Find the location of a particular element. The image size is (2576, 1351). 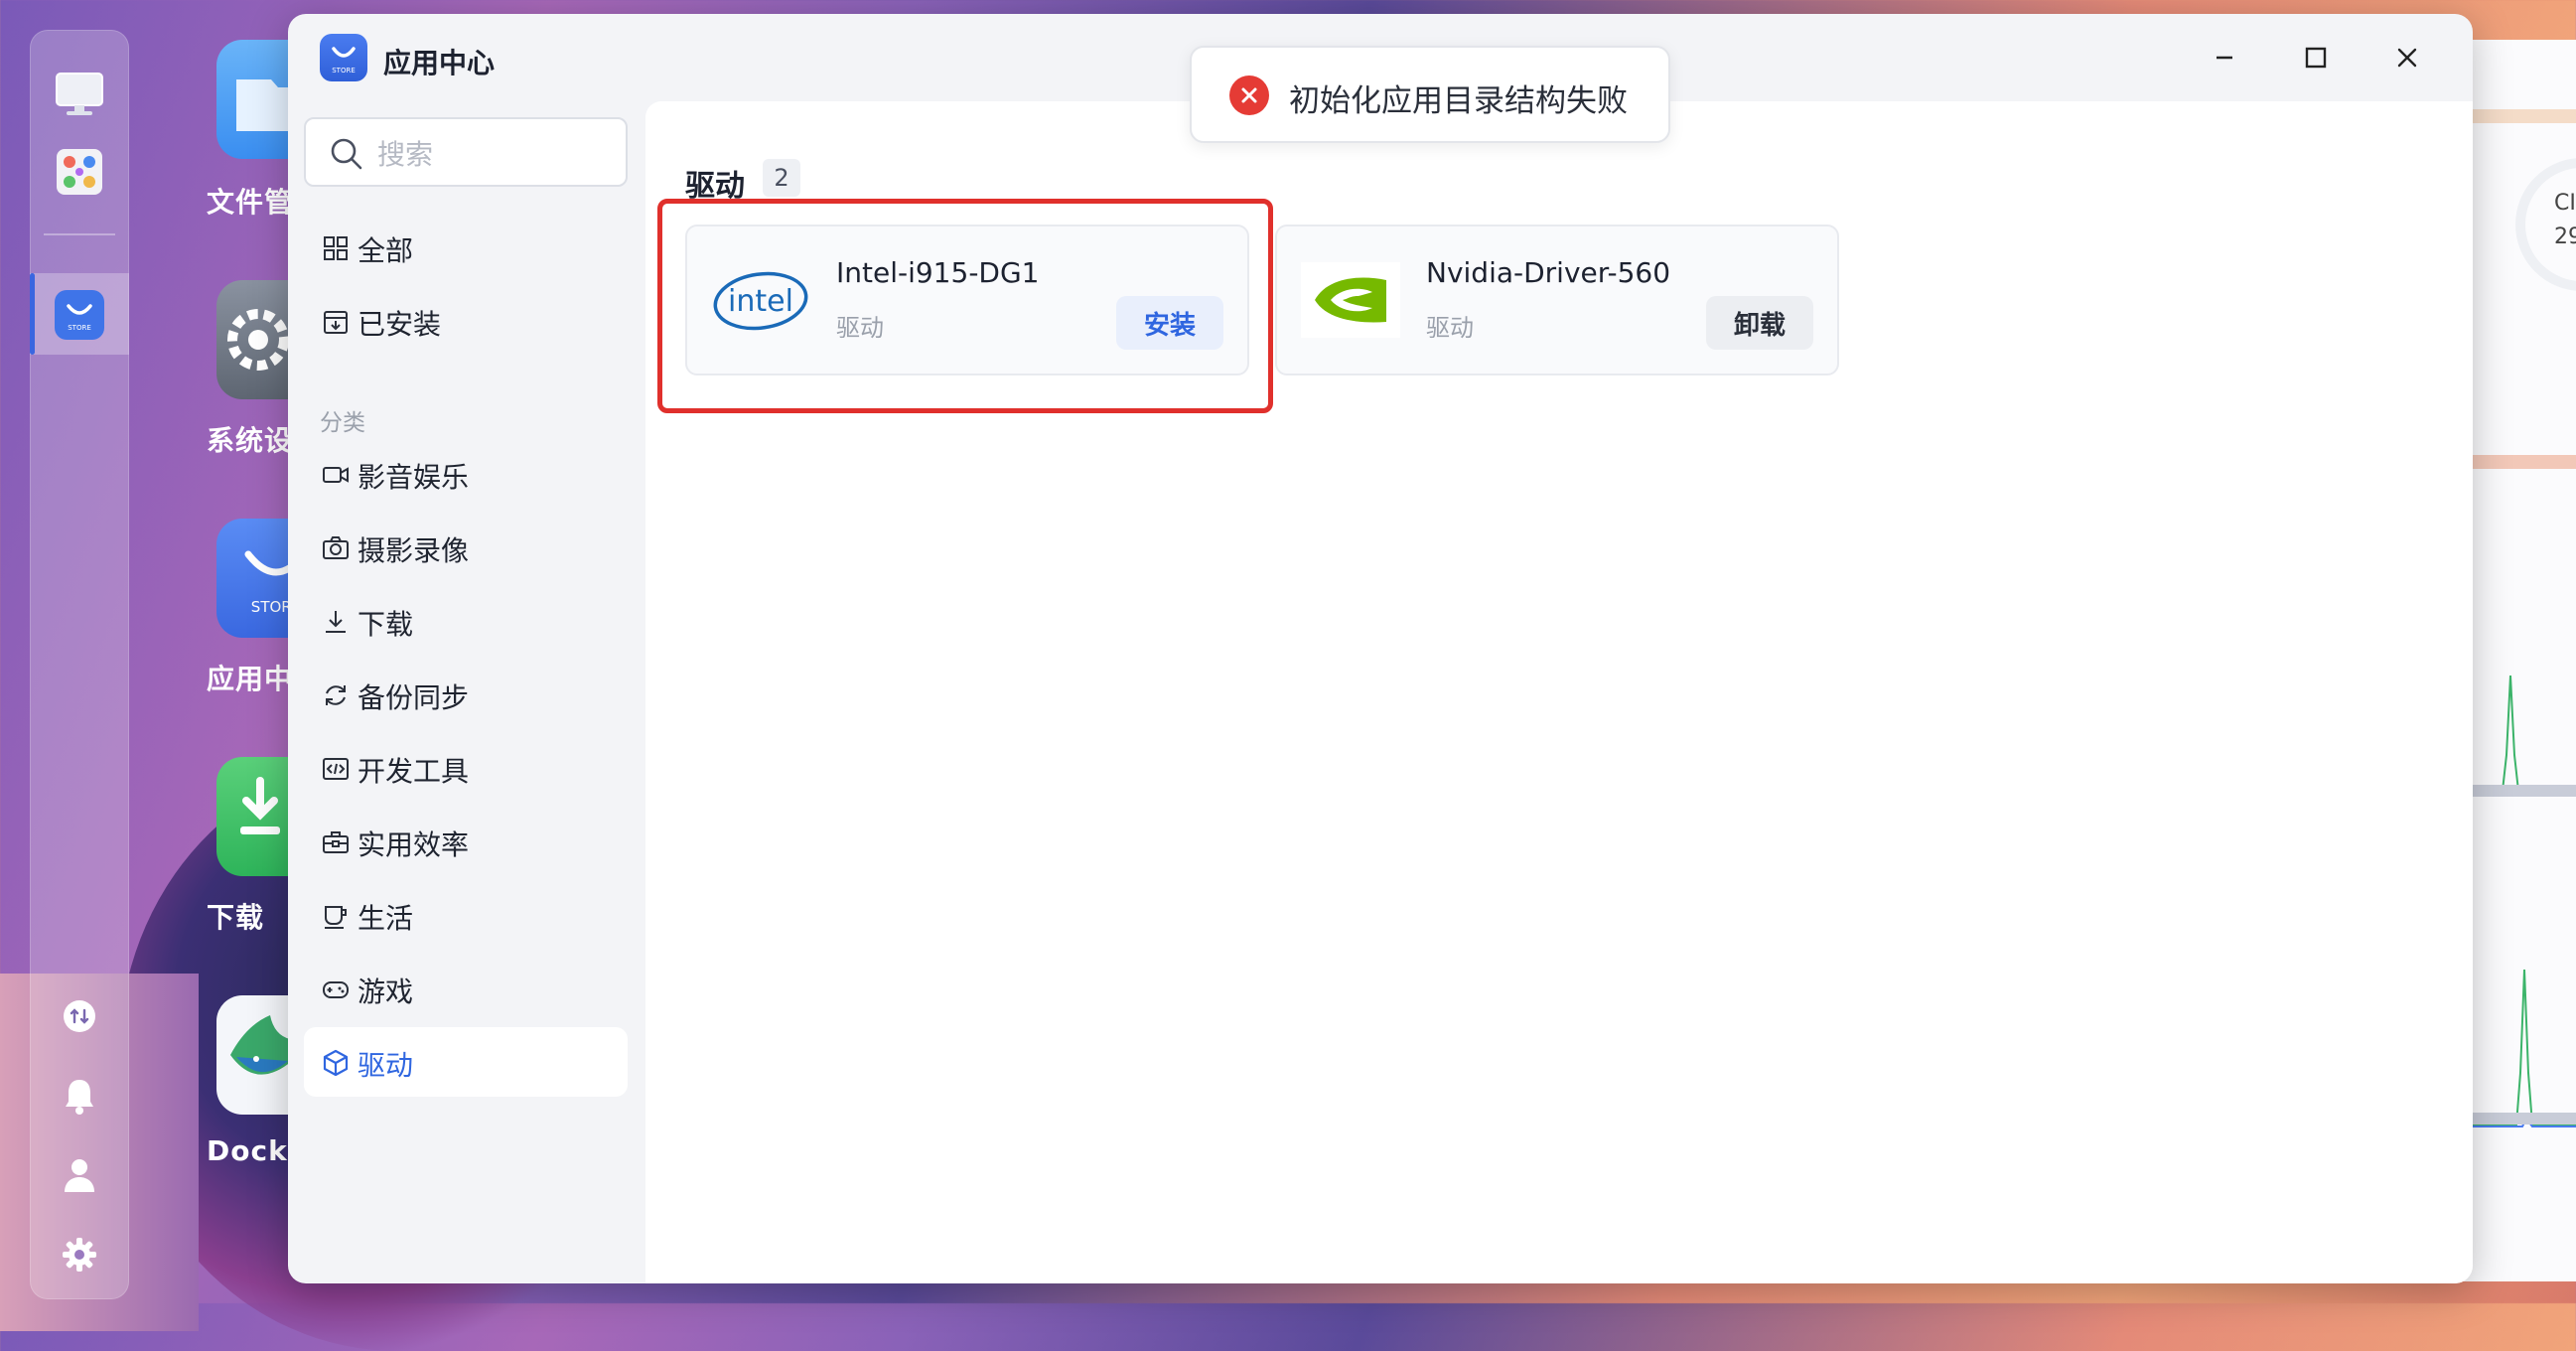

uninstall-button: 卸载 is located at coordinates (1760, 323).